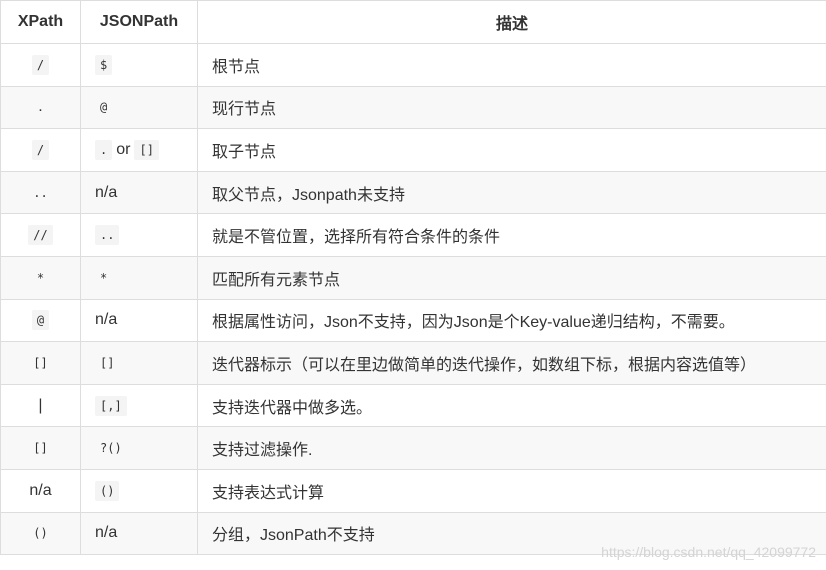 The image size is (826, 570). I want to click on xpath-code: @, so click(40, 320).